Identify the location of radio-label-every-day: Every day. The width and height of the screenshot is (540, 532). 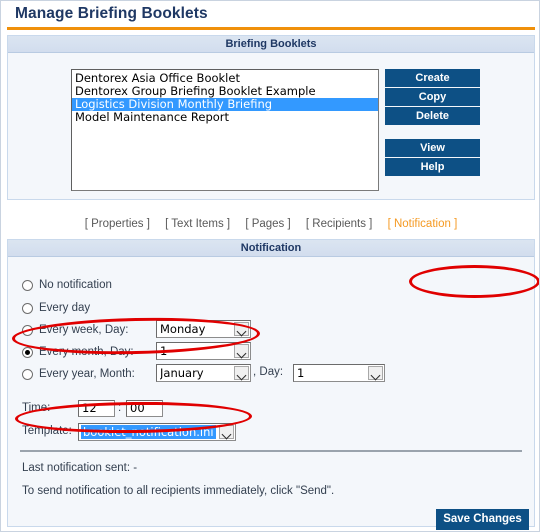
(65, 308).